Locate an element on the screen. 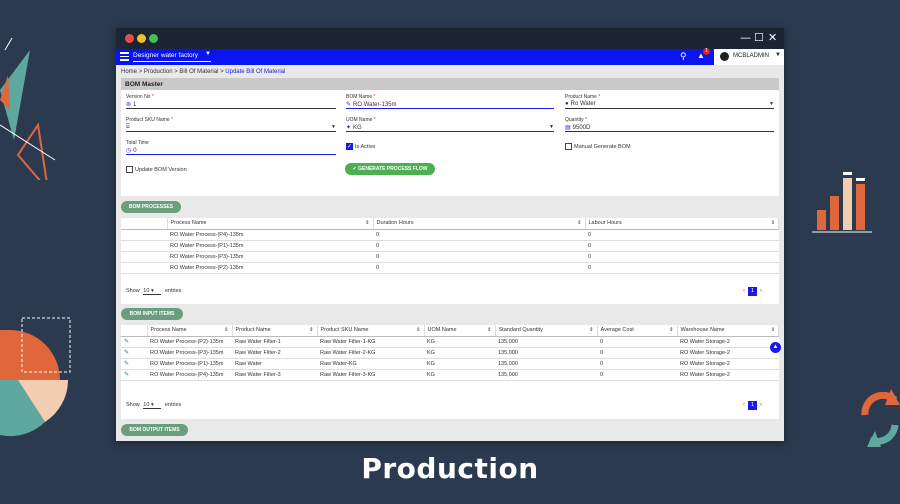  close-dot is located at coordinates (129, 38).